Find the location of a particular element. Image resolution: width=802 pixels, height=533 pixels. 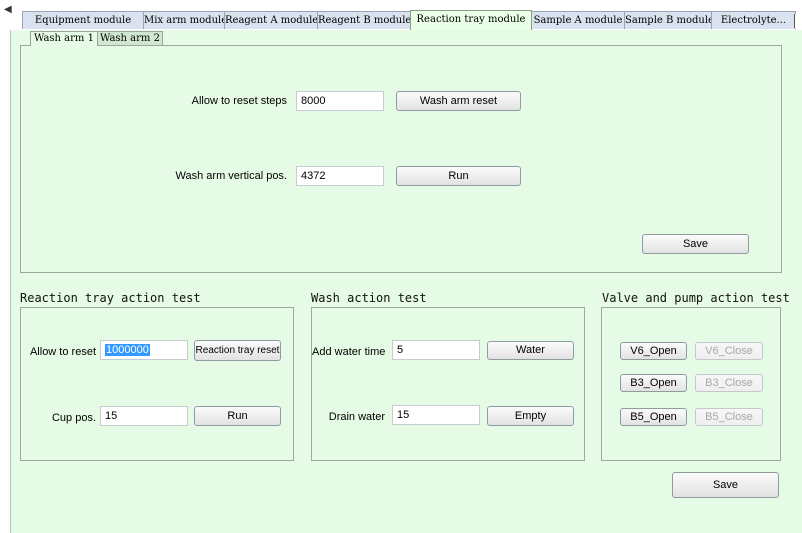

tab-reagent-b-module: Reagent B module is located at coordinates (364, 20).